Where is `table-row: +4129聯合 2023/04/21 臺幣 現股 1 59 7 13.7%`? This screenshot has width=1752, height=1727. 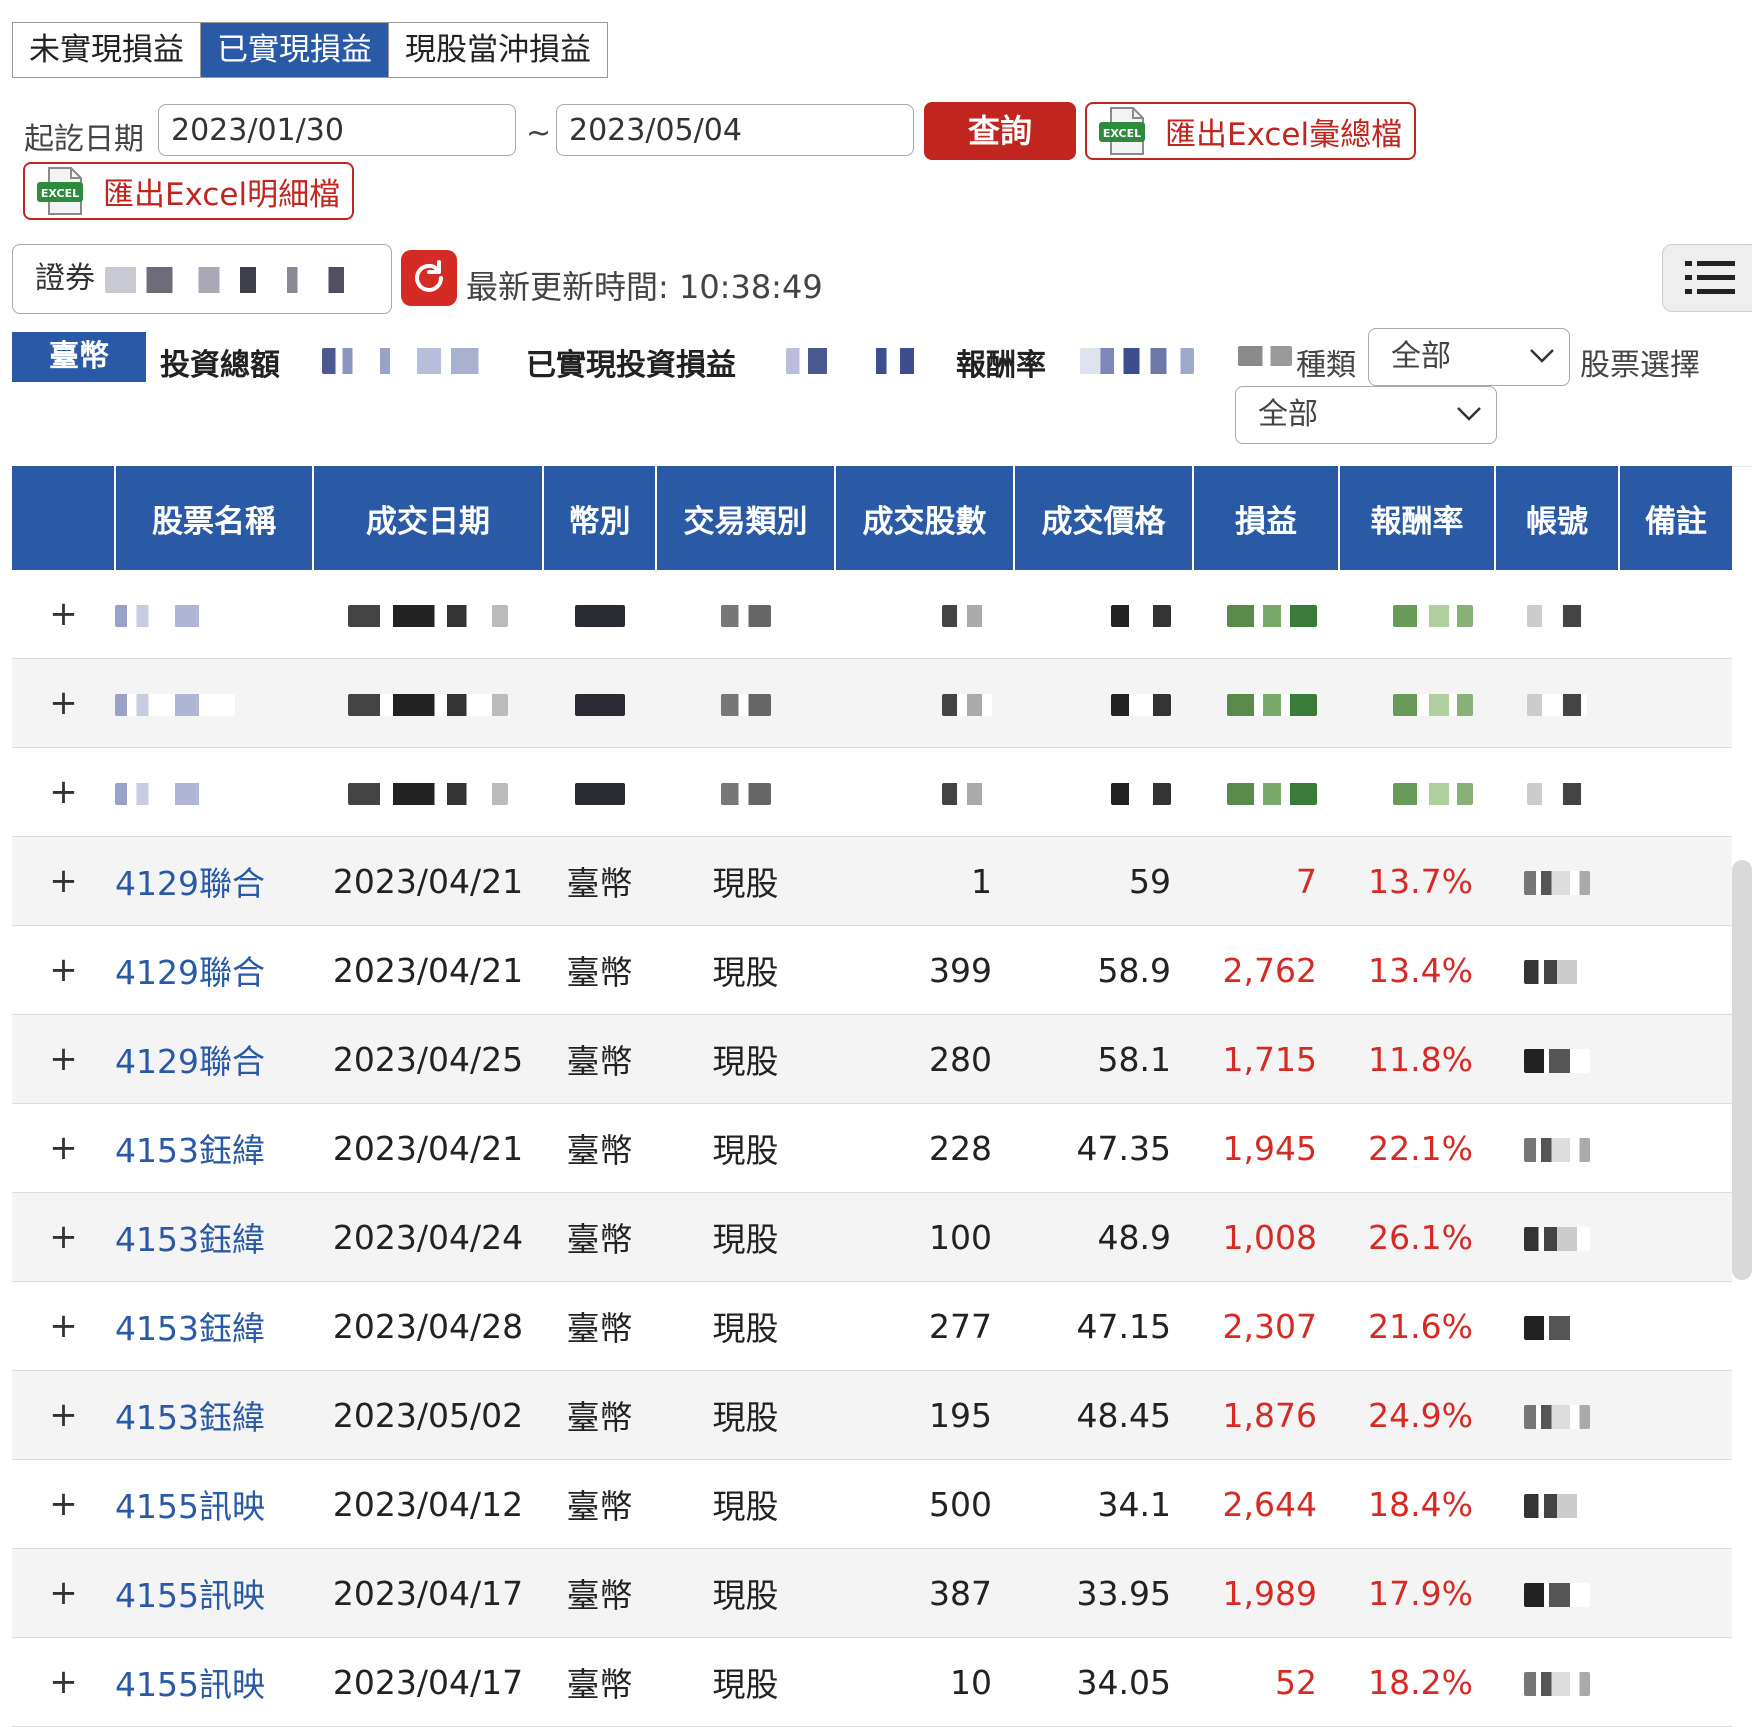
table-row: +4129聯合 2023/04/21 臺幣 現股 1 59 7 13.7% is located at coordinates (872, 881).